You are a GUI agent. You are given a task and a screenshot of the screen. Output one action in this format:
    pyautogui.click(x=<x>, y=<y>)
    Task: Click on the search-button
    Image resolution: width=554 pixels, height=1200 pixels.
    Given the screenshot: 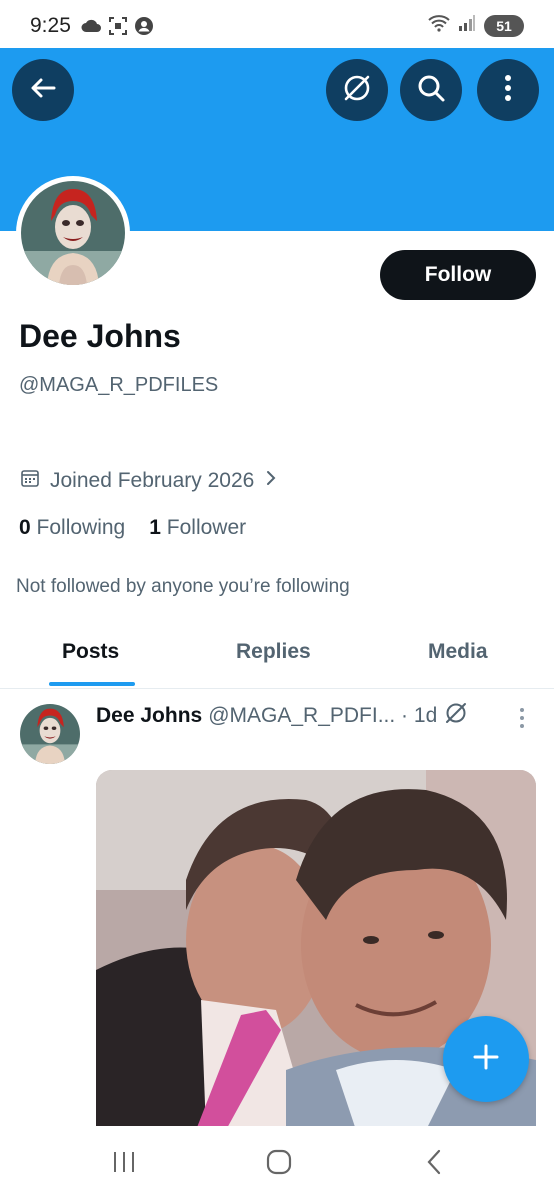 What is the action you would take?
    pyautogui.click(x=431, y=90)
    